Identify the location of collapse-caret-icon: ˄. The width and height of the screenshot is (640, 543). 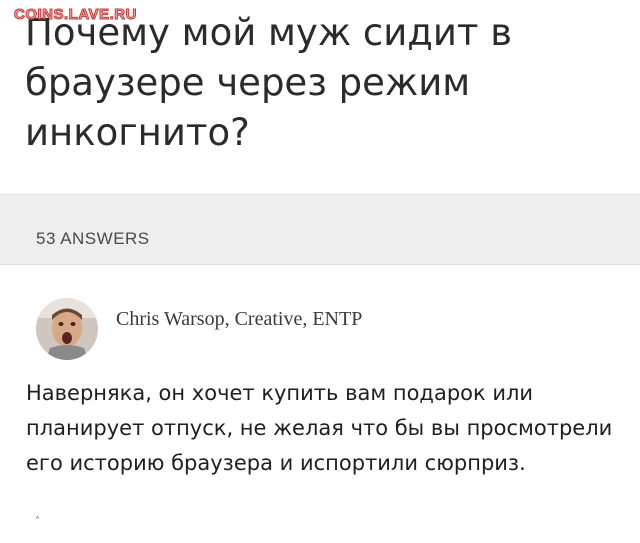
(37, 521).